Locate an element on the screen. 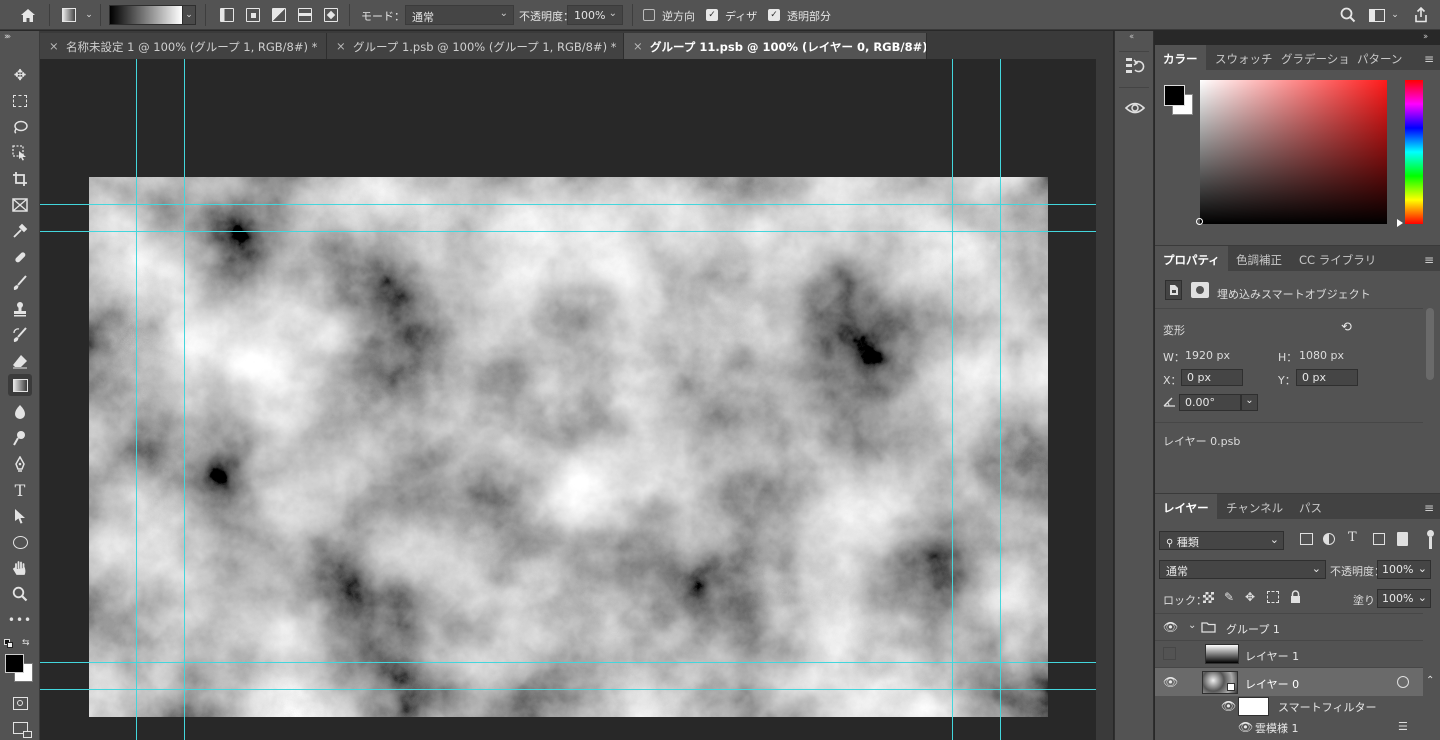  path-selection-tool-icon is located at coordinates (20, 516).